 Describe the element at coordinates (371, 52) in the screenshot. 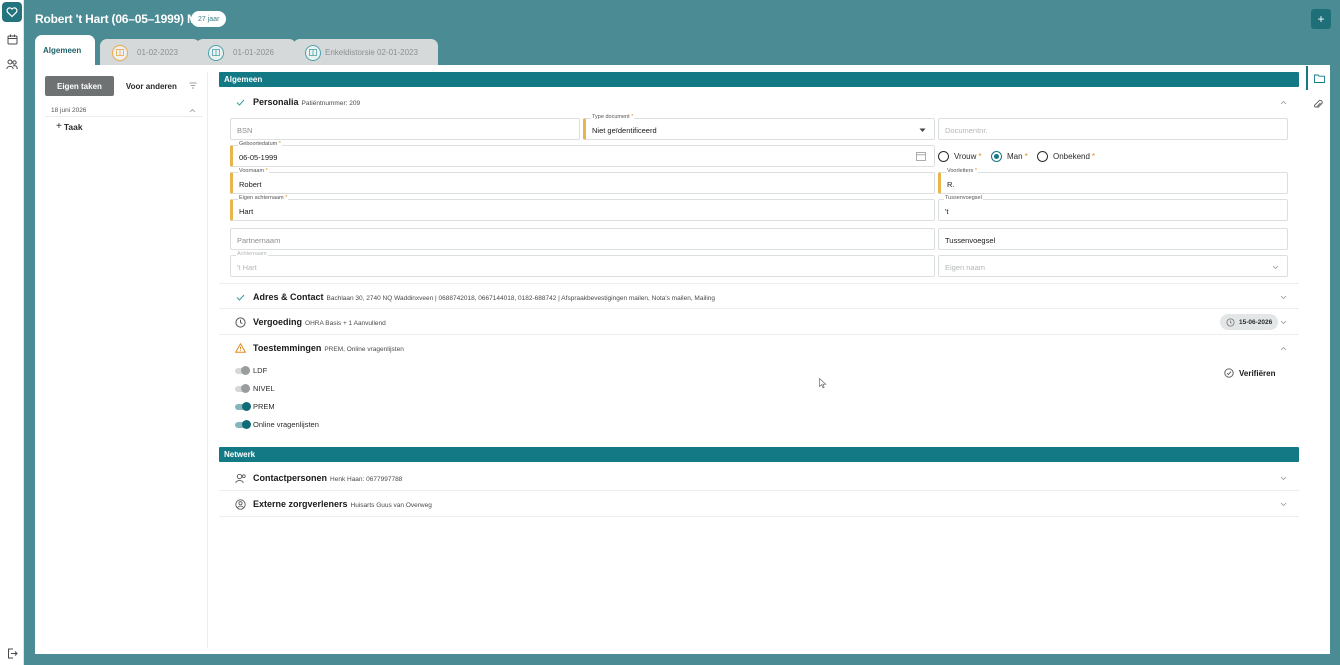

I see `tab-label: Enkeldistorsie 02-01-2023` at that location.